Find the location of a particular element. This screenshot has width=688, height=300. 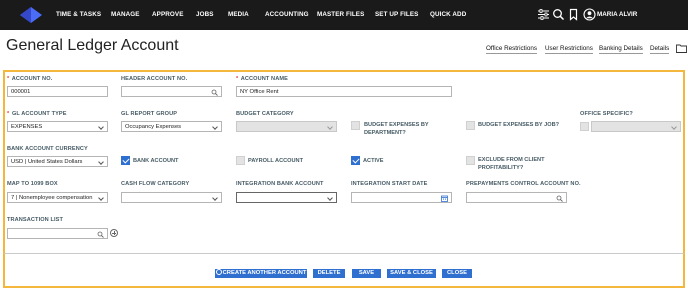

exclude-profitability-label: EXCLUDE FROM CLIENT PROFITABILITY? is located at coordinates (511, 164).